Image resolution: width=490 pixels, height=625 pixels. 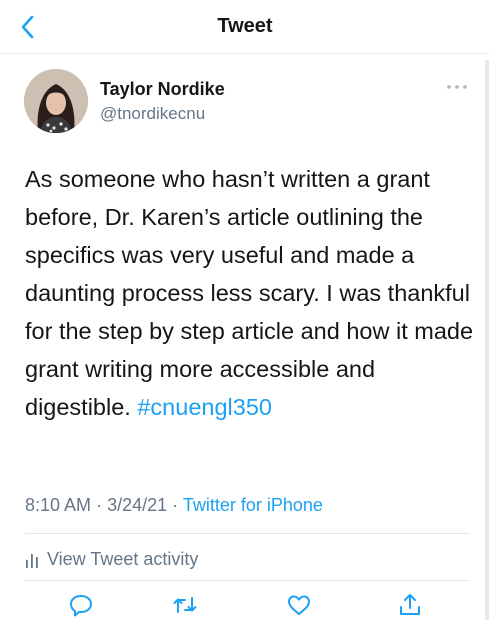 What do you see at coordinates (32, 561) in the screenshot?
I see `bar-chart-icon` at bounding box center [32, 561].